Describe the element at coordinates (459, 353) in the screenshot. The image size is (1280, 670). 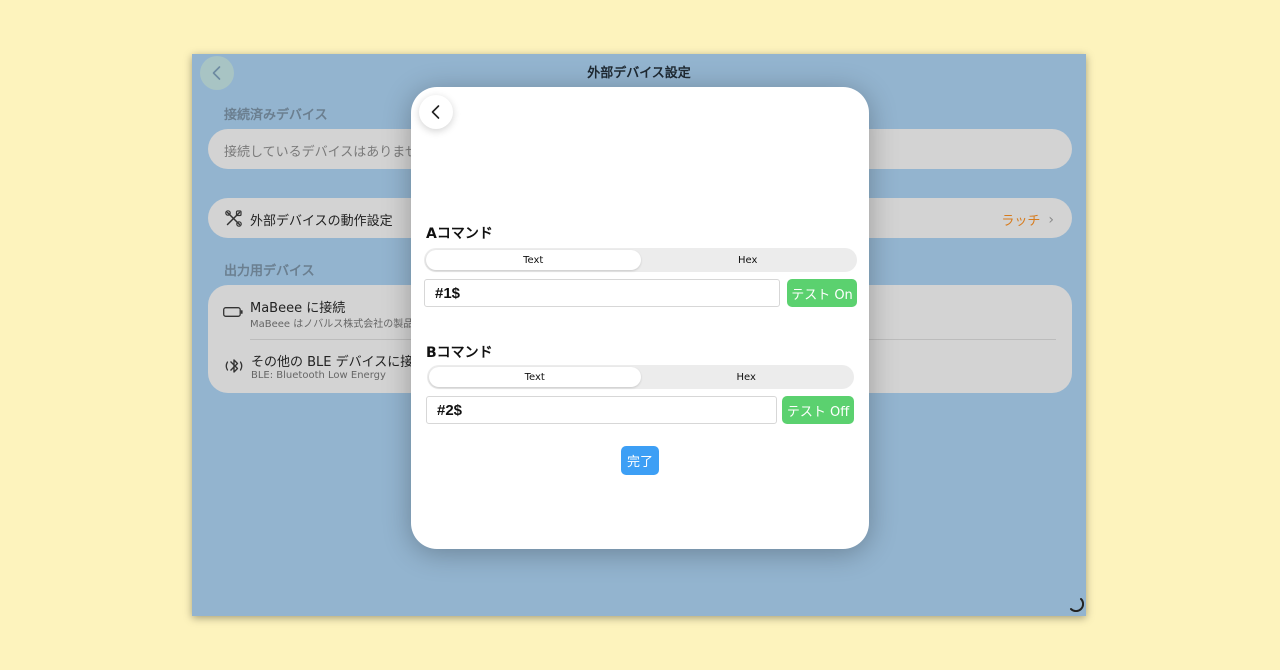
I see `command-b-label: Bコマンド` at that location.